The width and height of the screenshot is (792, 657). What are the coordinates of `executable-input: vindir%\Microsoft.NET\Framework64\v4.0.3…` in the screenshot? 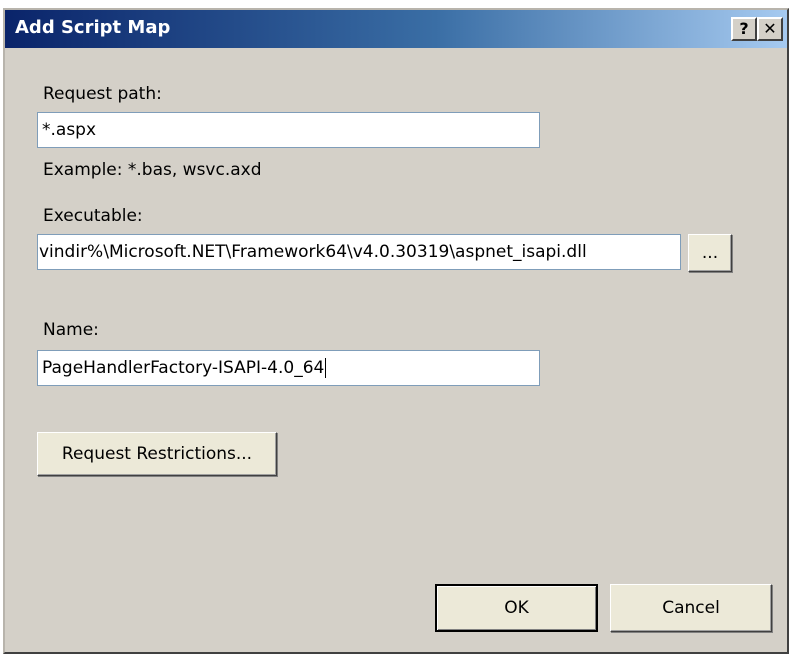 It's located at (359, 252).